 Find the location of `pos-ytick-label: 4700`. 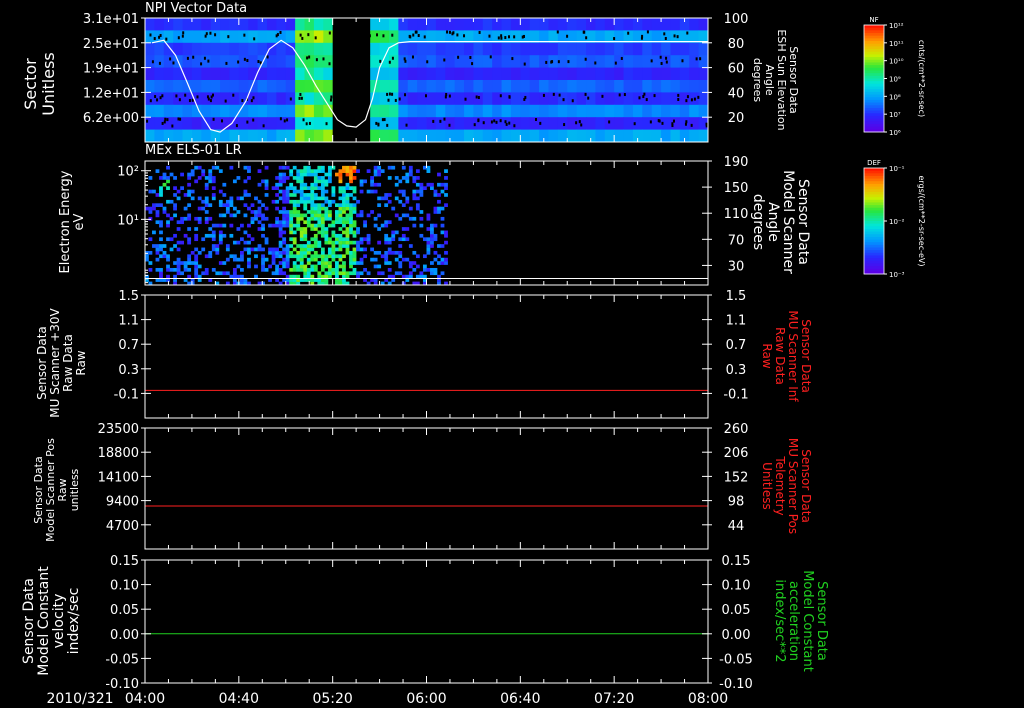

pos-ytick-label: 4700 is located at coordinates (122, 526).